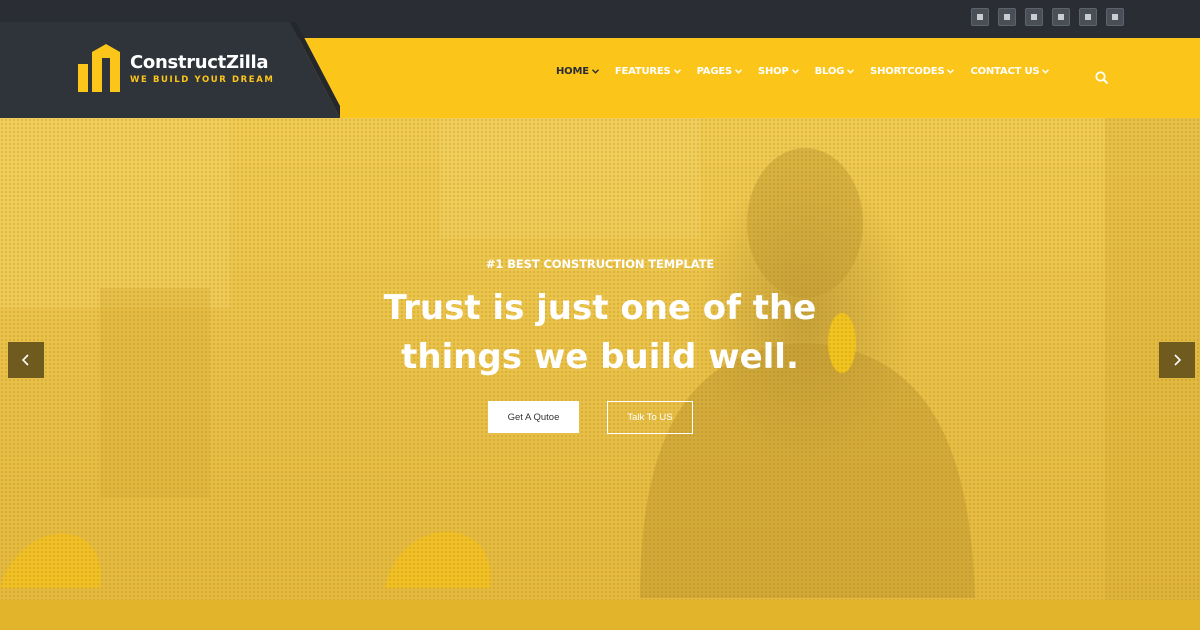  What do you see at coordinates (1047, 17) in the screenshot?
I see `social-links` at bounding box center [1047, 17].